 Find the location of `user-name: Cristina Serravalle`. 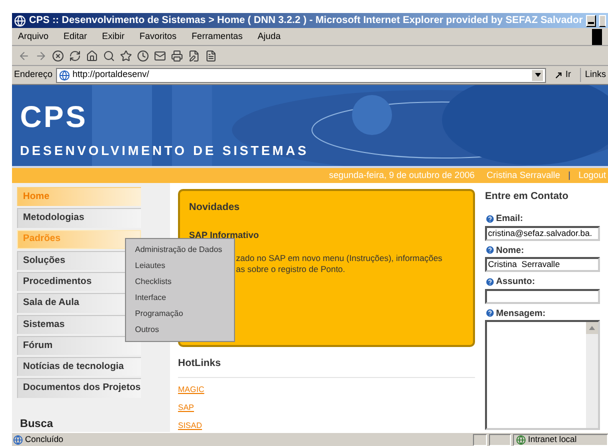

user-name: Cristina Serravalle is located at coordinates (523, 175).